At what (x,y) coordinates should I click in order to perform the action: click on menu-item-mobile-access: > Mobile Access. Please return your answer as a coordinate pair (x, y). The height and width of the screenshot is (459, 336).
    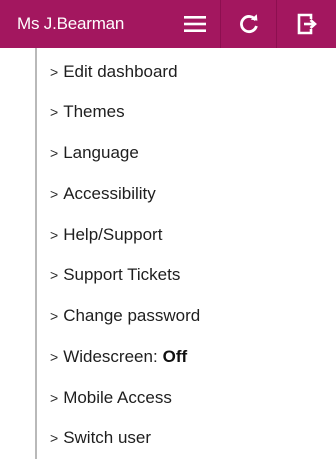
    Looking at the image, I should click on (180, 398).